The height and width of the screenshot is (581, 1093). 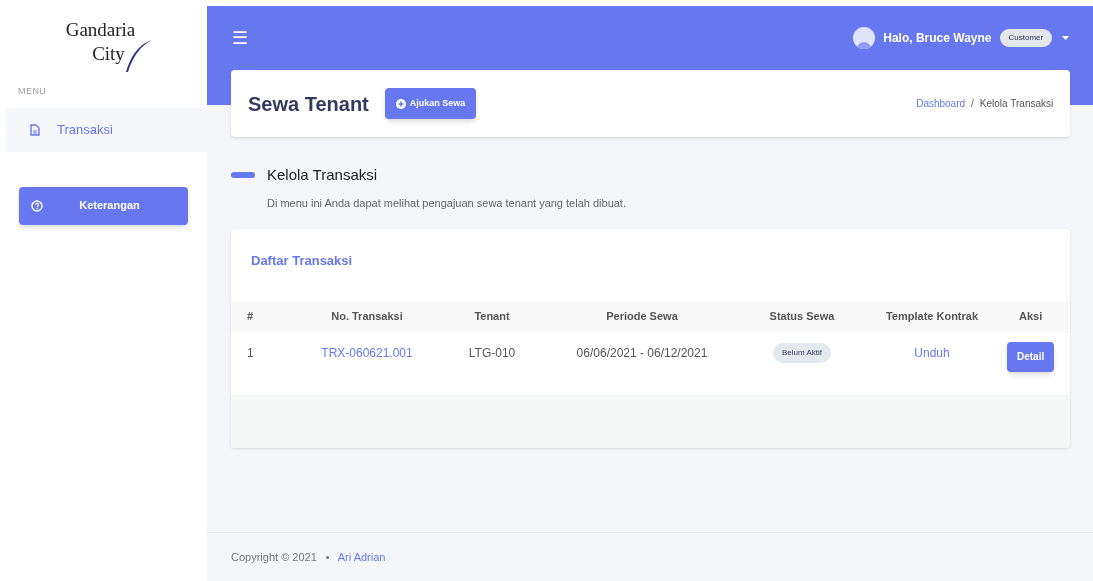 I want to click on column-header: #, so click(x=251, y=317).